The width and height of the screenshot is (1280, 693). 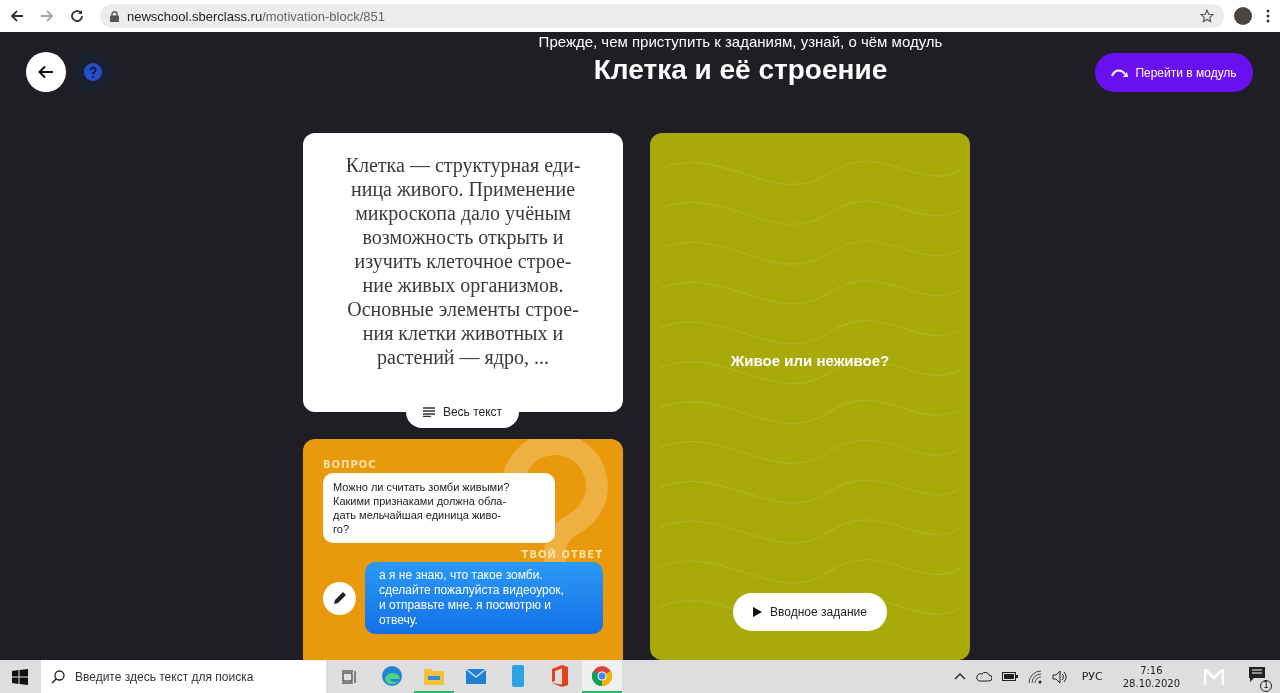 I want to click on round-browser-icon, so click(x=602, y=675).